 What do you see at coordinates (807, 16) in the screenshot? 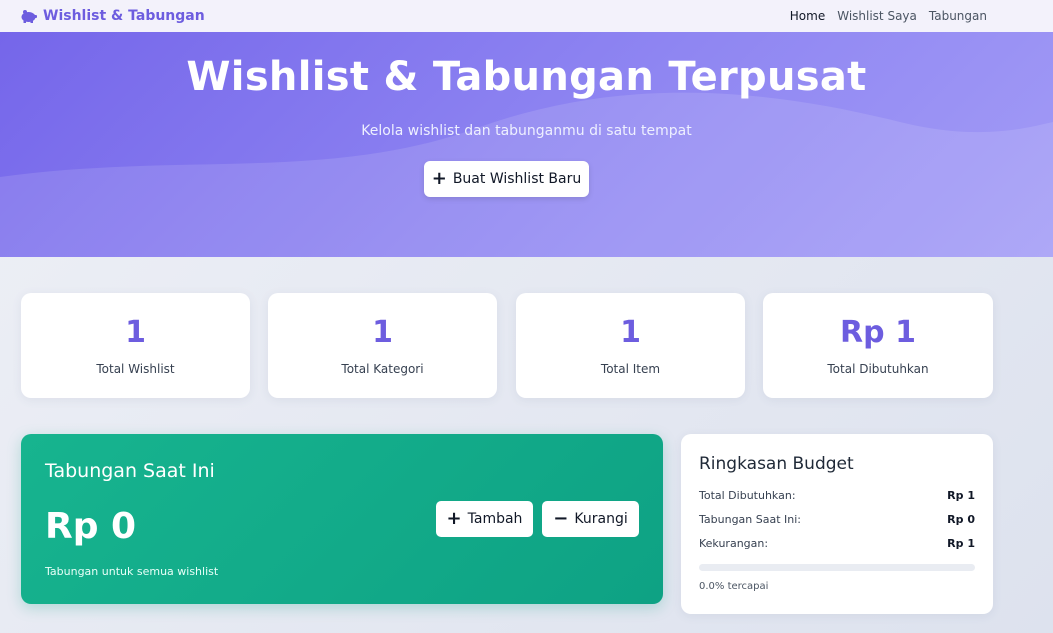
I see `nav-link-home: Home` at bounding box center [807, 16].